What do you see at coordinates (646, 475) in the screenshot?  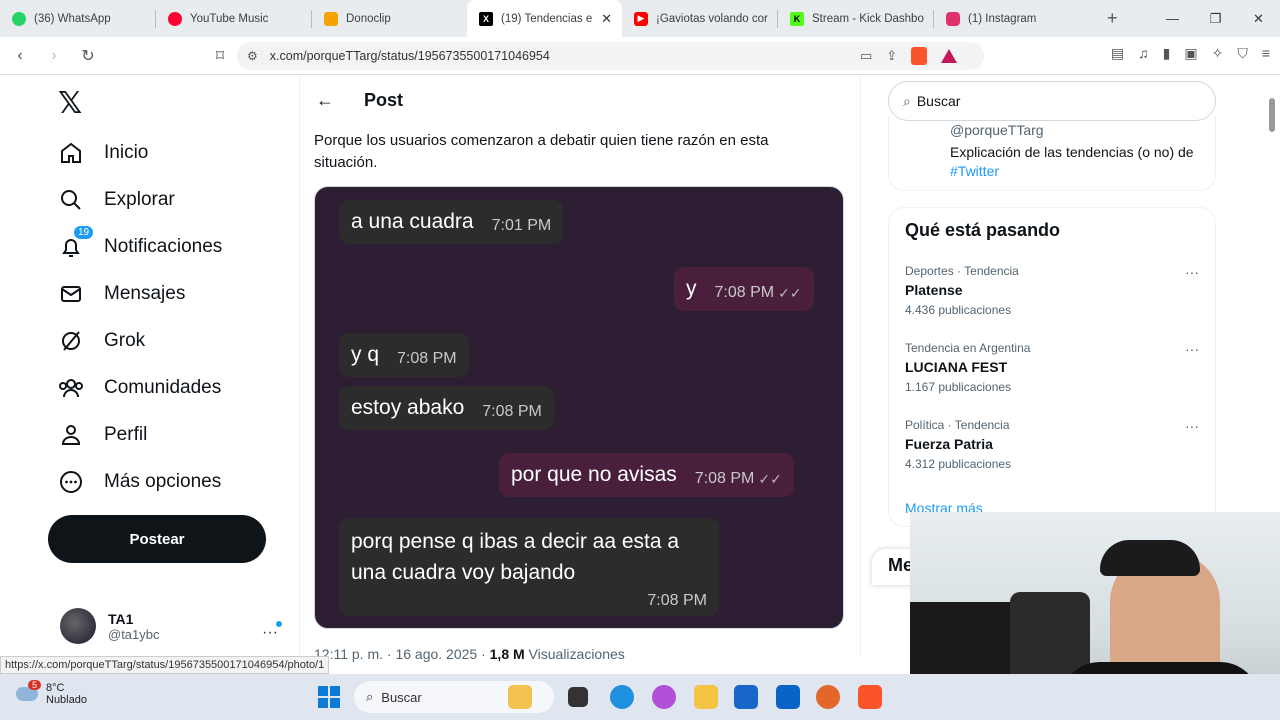 I see `chat-bubble: por que no avisas 7:08 PM ✓✓` at bounding box center [646, 475].